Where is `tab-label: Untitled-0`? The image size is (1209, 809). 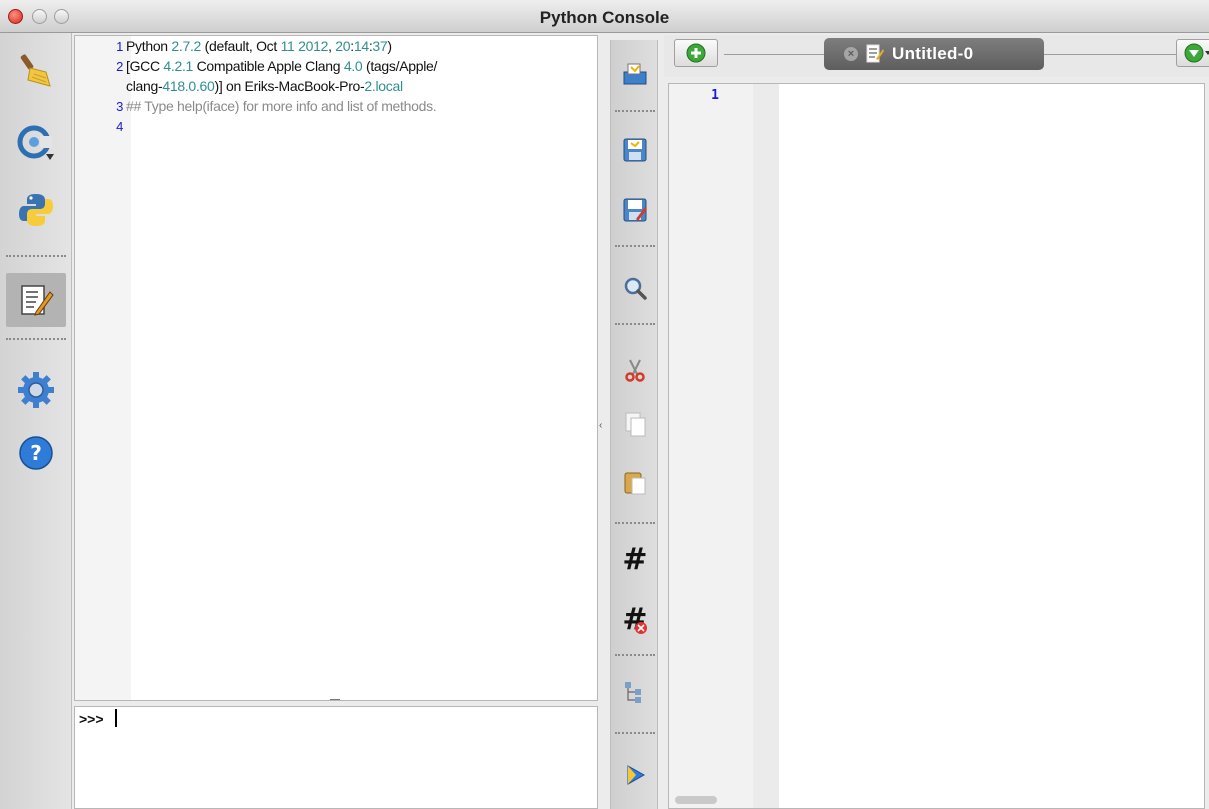 tab-label: Untitled-0 is located at coordinates (933, 53).